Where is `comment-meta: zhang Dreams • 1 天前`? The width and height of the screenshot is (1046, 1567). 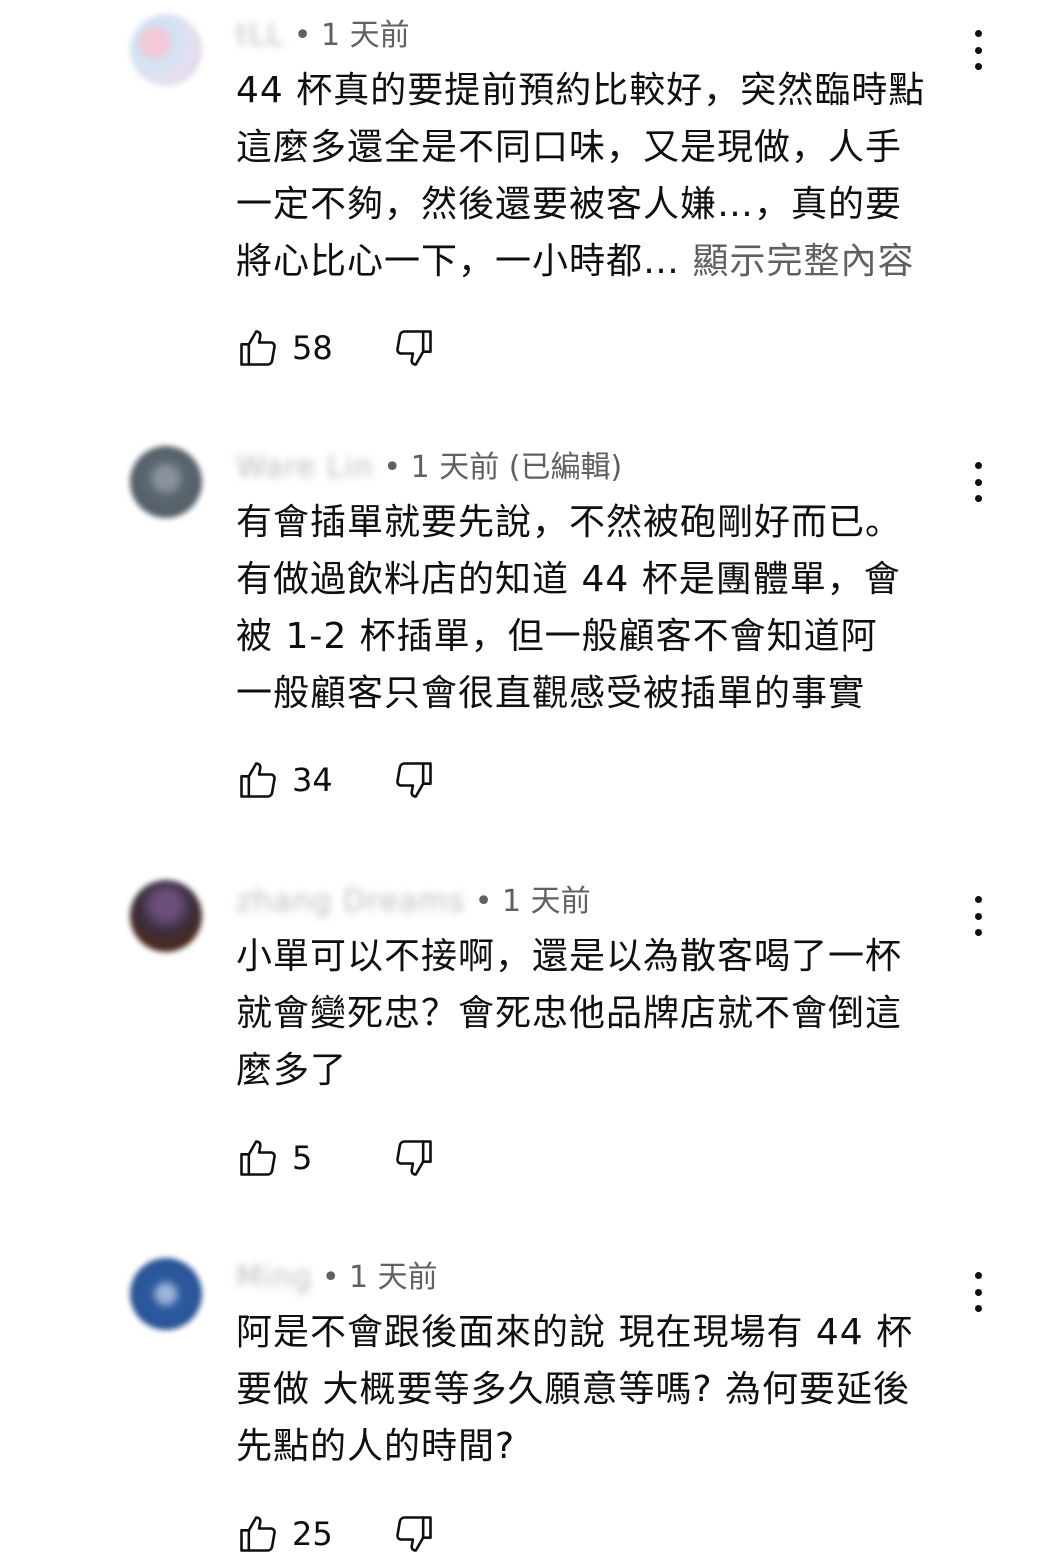
comment-meta: zhang Dreams • 1 天前 is located at coordinates (413, 902).